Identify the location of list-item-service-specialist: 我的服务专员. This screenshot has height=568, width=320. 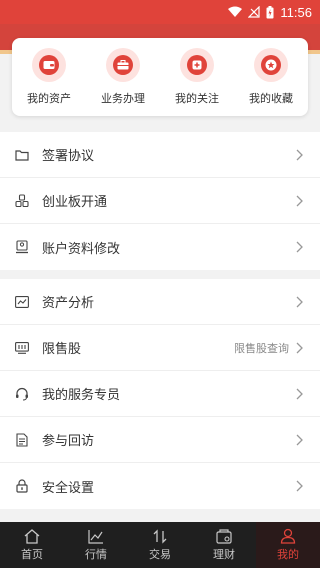
(160, 394).